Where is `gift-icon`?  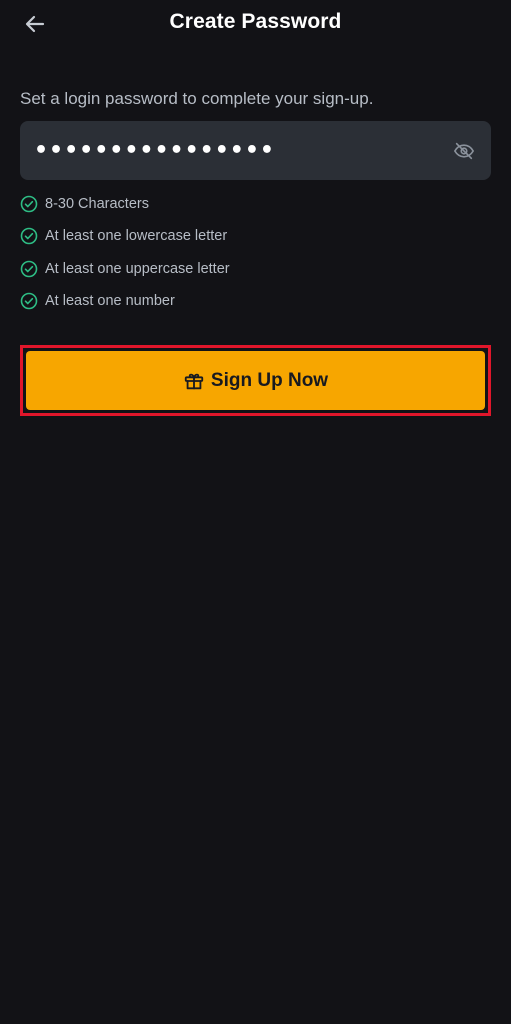 gift-icon is located at coordinates (194, 381).